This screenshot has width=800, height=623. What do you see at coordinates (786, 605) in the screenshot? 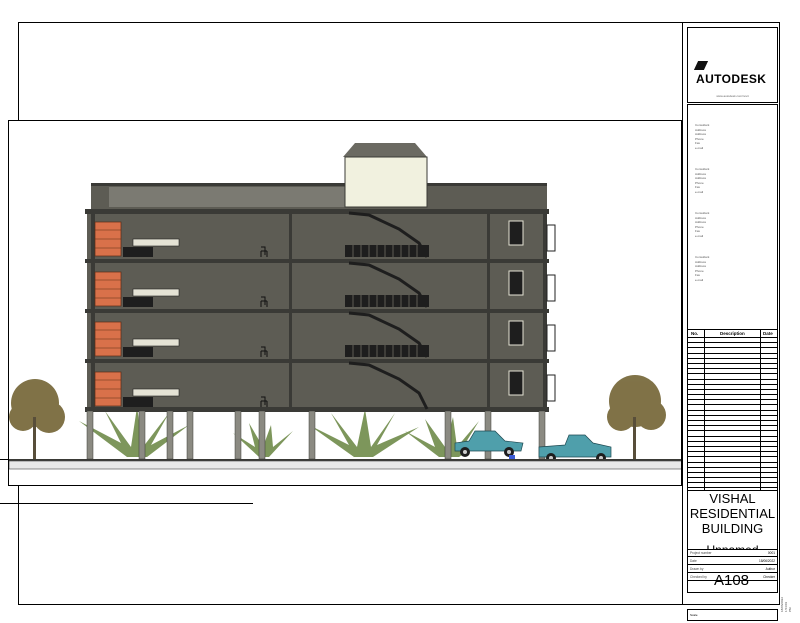
I see `print-timestamp: 18/06/2022 1:54:09 PM` at bounding box center [786, 605].